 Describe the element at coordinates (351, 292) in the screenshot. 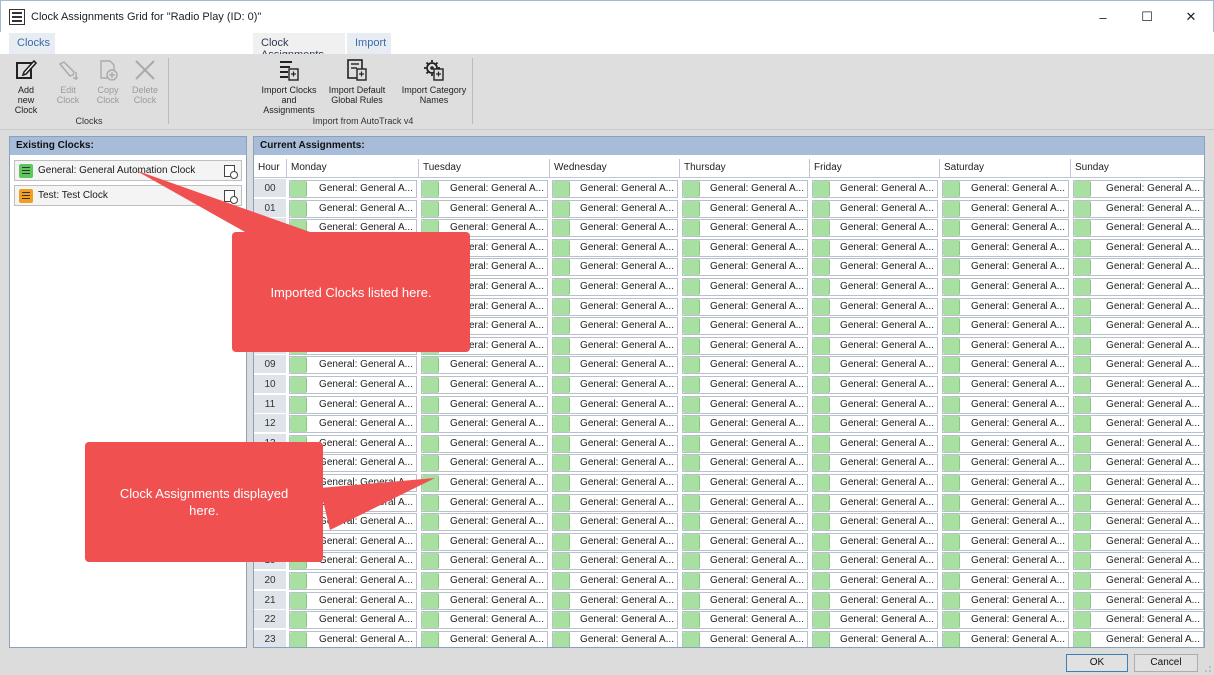

I see `clocks-callout: Imported Clocks listed here.` at that location.